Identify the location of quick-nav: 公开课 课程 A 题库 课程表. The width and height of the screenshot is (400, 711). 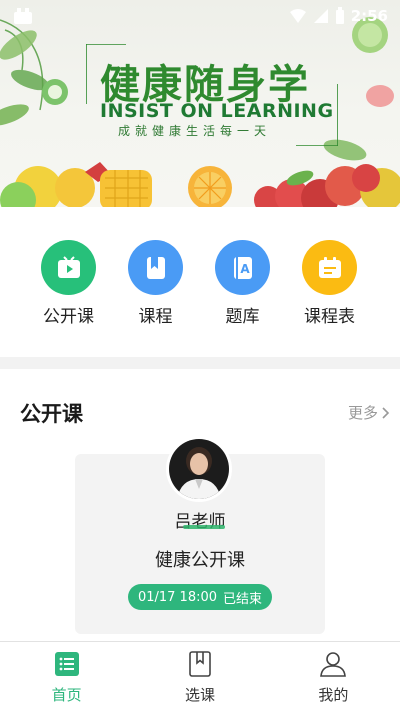
(200, 285).